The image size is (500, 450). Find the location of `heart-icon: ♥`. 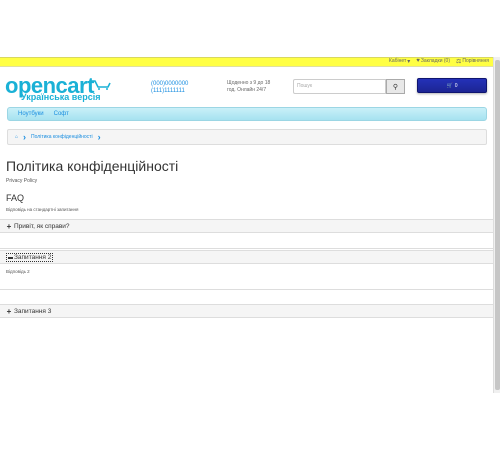

heart-icon: ♥ is located at coordinates (418, 61).